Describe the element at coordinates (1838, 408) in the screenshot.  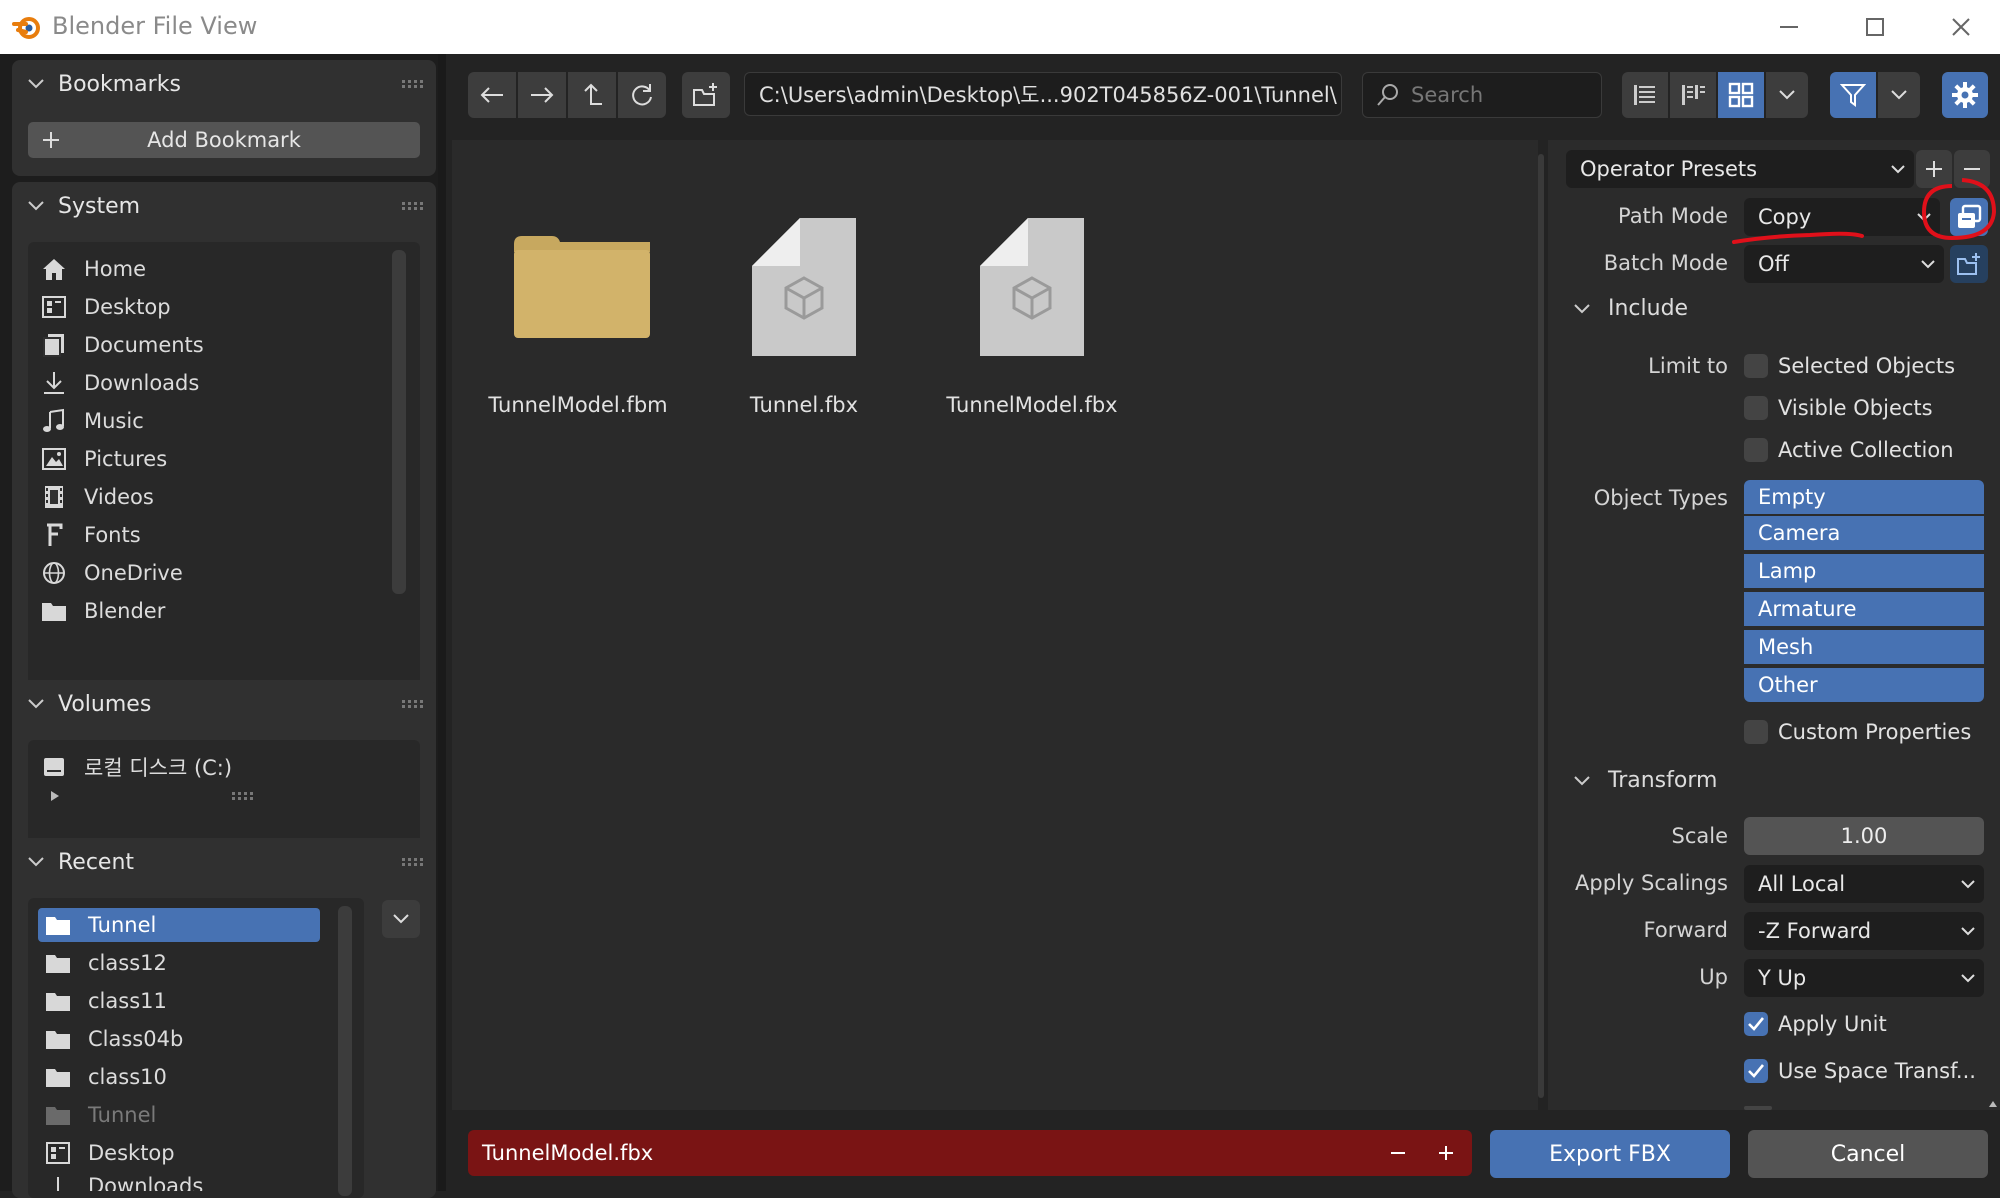
I see `visible-objects-checkbox: Visible Objects` at that location.